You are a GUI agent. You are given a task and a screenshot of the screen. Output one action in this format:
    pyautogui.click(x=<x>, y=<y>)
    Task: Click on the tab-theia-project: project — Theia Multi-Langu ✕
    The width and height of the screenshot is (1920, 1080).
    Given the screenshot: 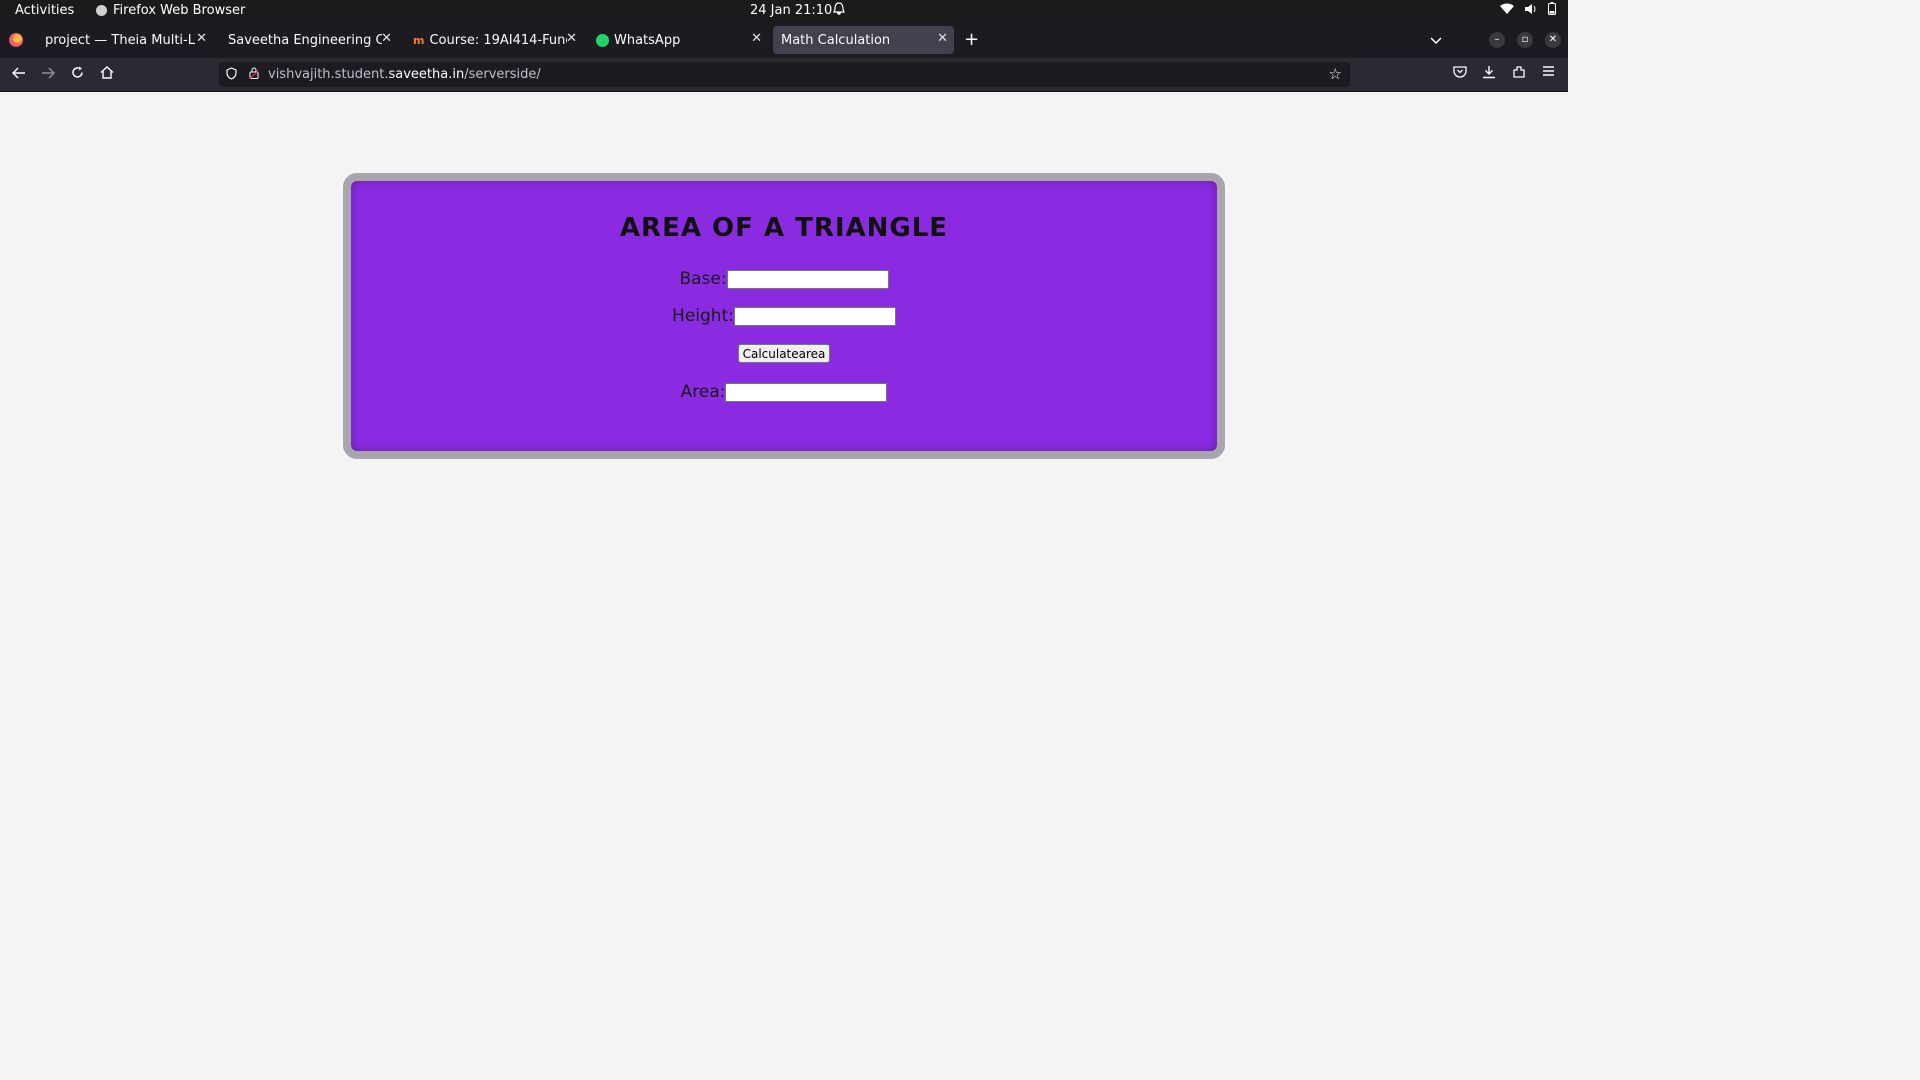 What is the action you would take?
    pyautogui.click(x=125, y=40)
    